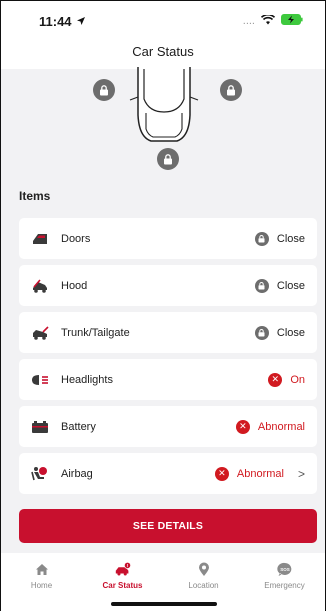 The image size is (326, 611). Describe the element at coordinates (168, 379) in the screenshot. I see `status-item-headlights: Headlights ✕ On` at that location.